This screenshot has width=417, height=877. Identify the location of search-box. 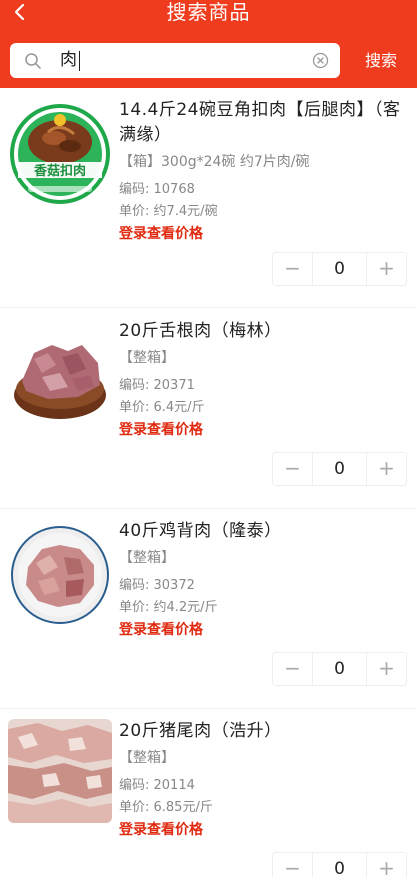
(175, 60).